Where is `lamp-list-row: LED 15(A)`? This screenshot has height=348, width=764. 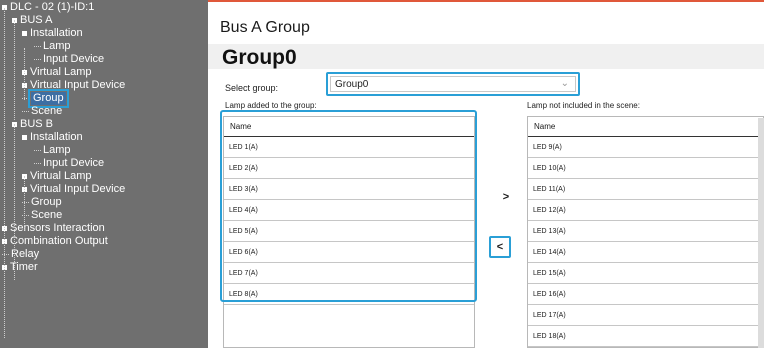 lamp-list-row: LED 15(A) is located at coordinates (645, 273).